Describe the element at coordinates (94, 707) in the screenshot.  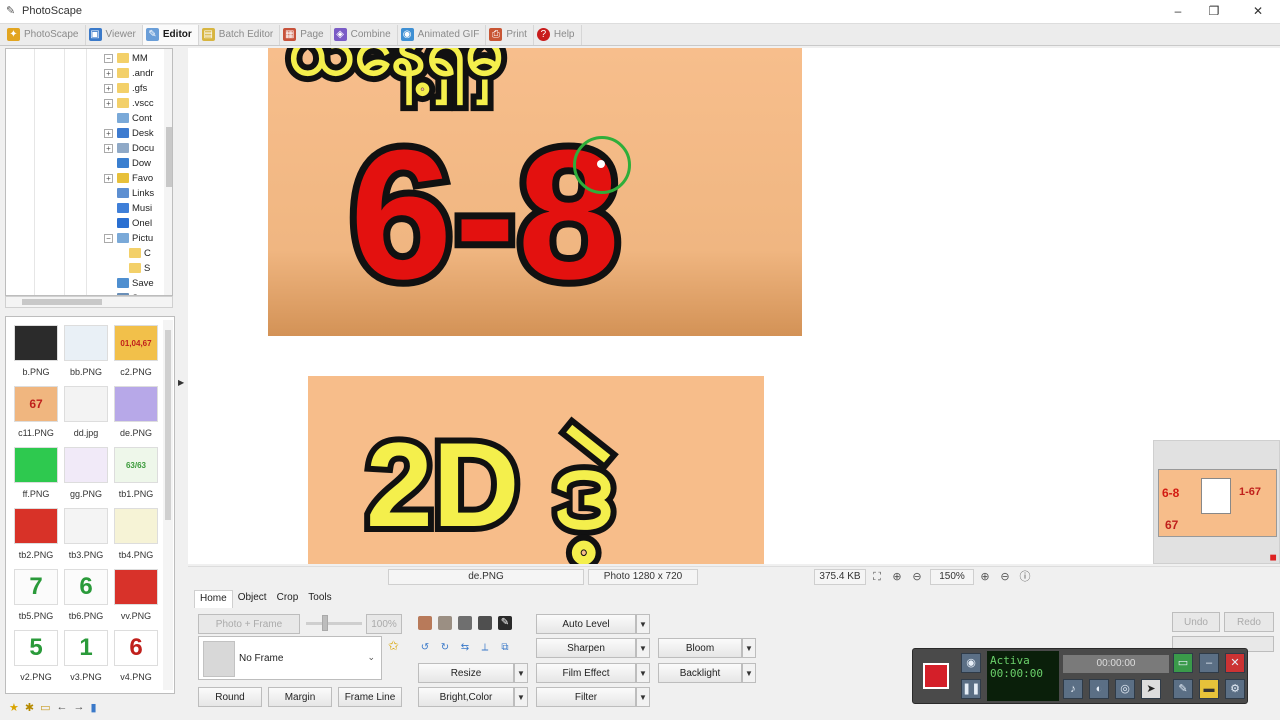
I see `thumbnail-size-slider-icon: ▮` at that location.